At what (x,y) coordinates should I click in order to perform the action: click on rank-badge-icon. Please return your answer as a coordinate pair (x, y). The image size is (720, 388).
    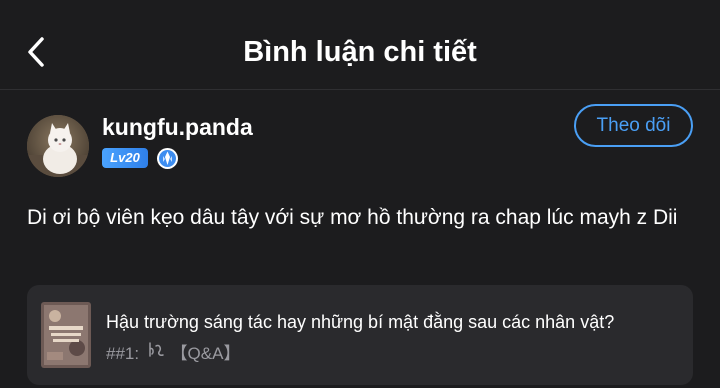
    Looking at the image, I should click on (167, 158).